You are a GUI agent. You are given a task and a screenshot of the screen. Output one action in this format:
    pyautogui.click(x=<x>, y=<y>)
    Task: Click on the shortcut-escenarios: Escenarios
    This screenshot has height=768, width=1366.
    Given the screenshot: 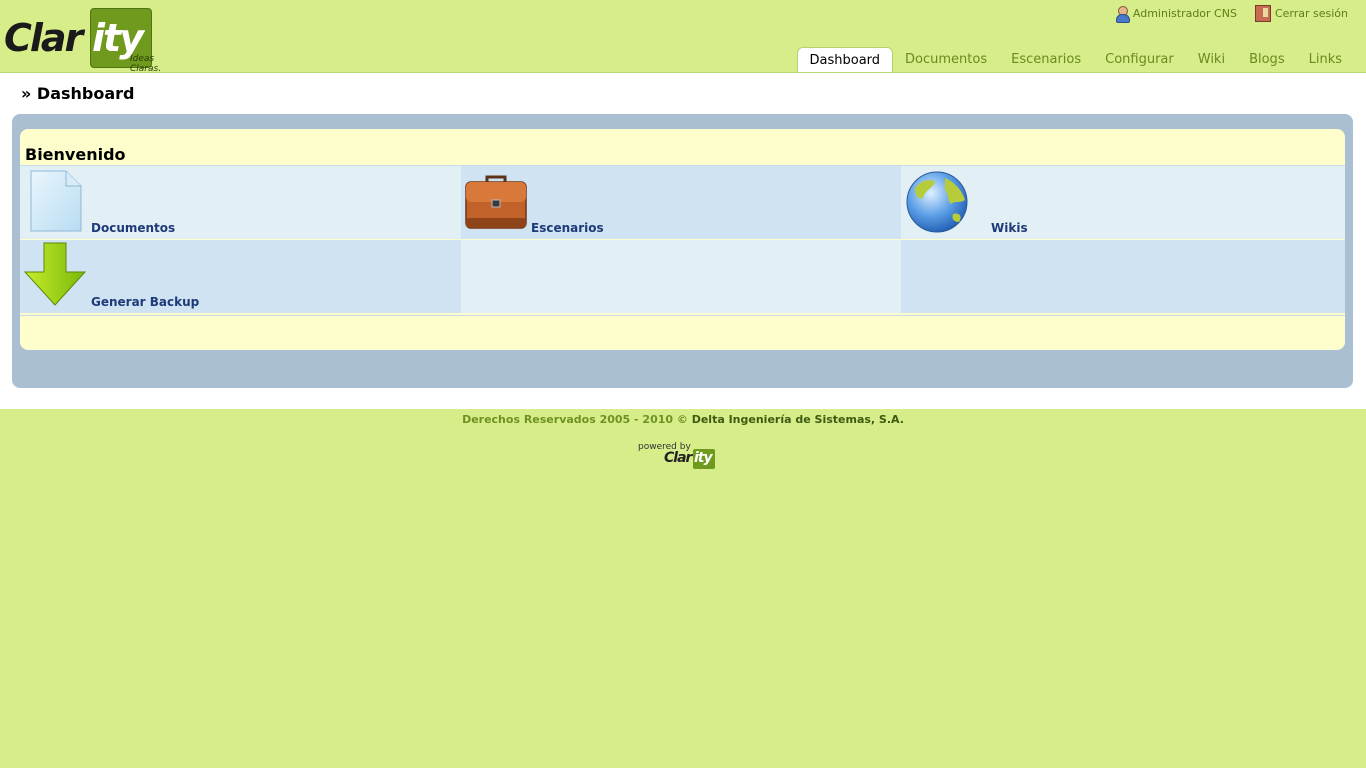 What is the action you would take?
    pyautogui.click(x=681, y=202)
    